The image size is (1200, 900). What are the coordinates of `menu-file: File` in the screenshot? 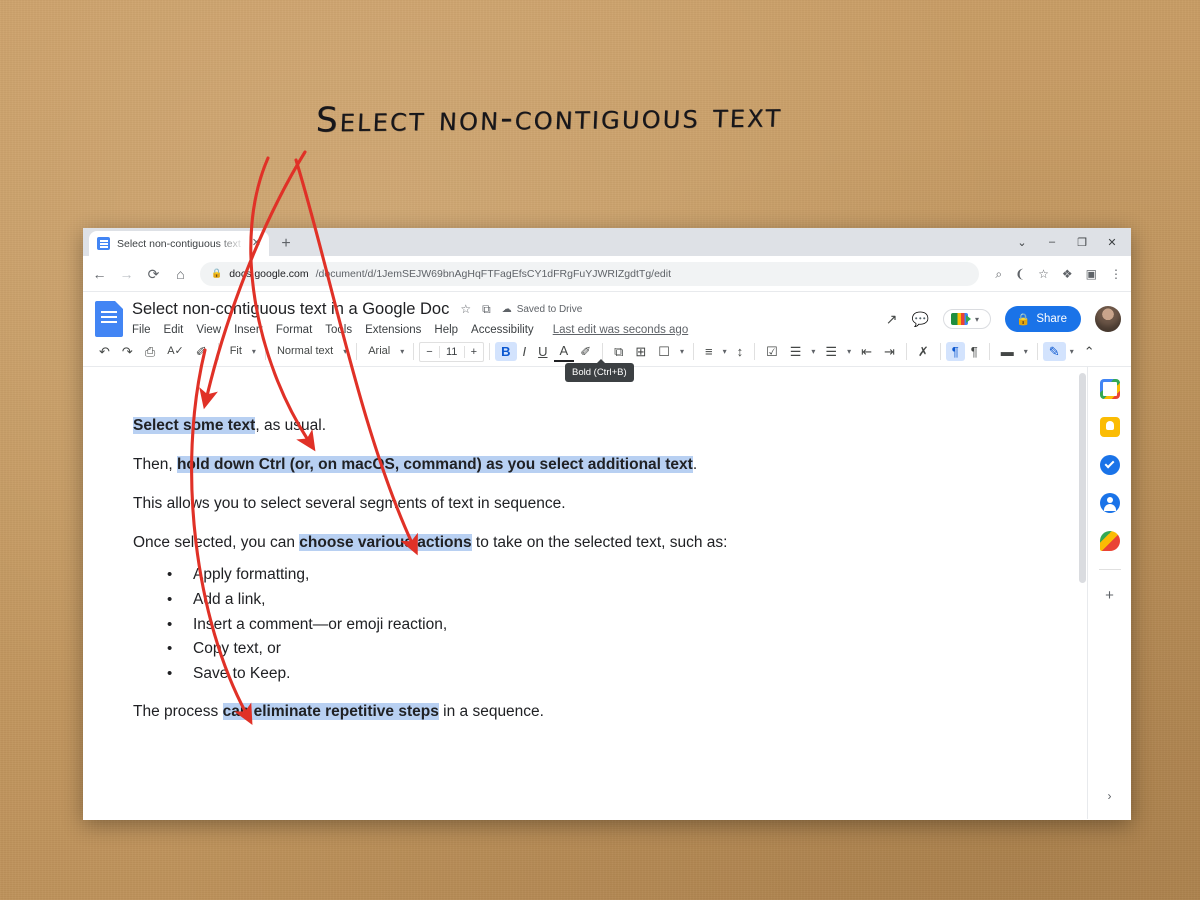 It's located at (141, 330).